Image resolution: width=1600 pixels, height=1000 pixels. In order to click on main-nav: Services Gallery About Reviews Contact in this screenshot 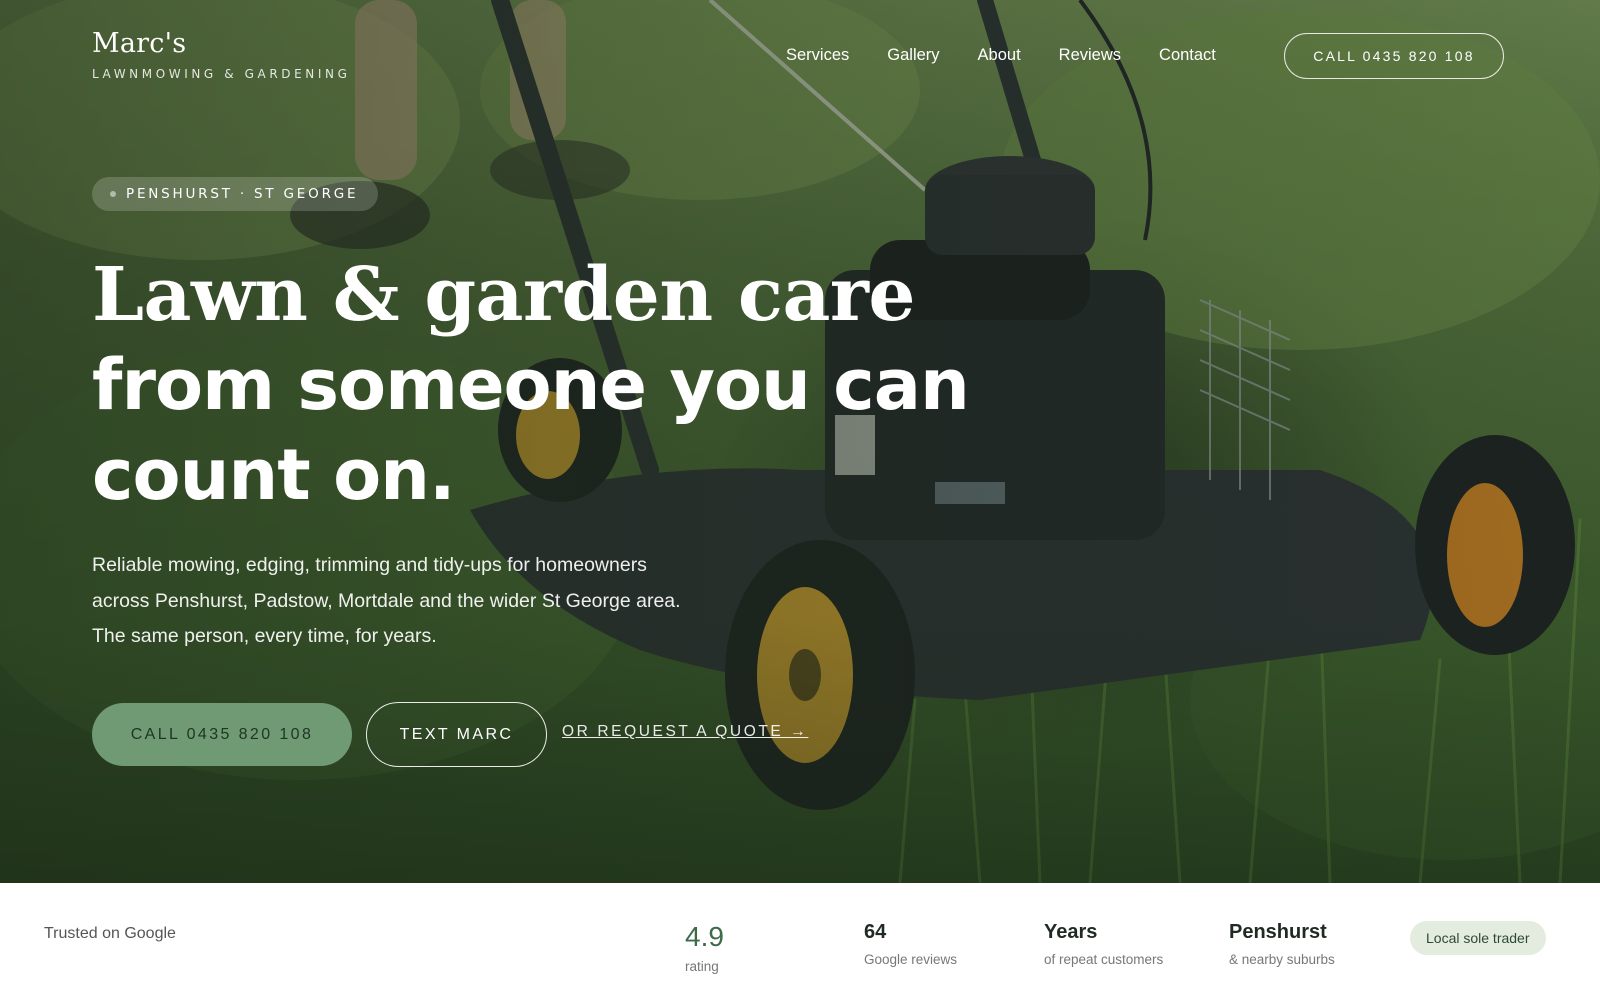, I will do `click(1020, 55)`.